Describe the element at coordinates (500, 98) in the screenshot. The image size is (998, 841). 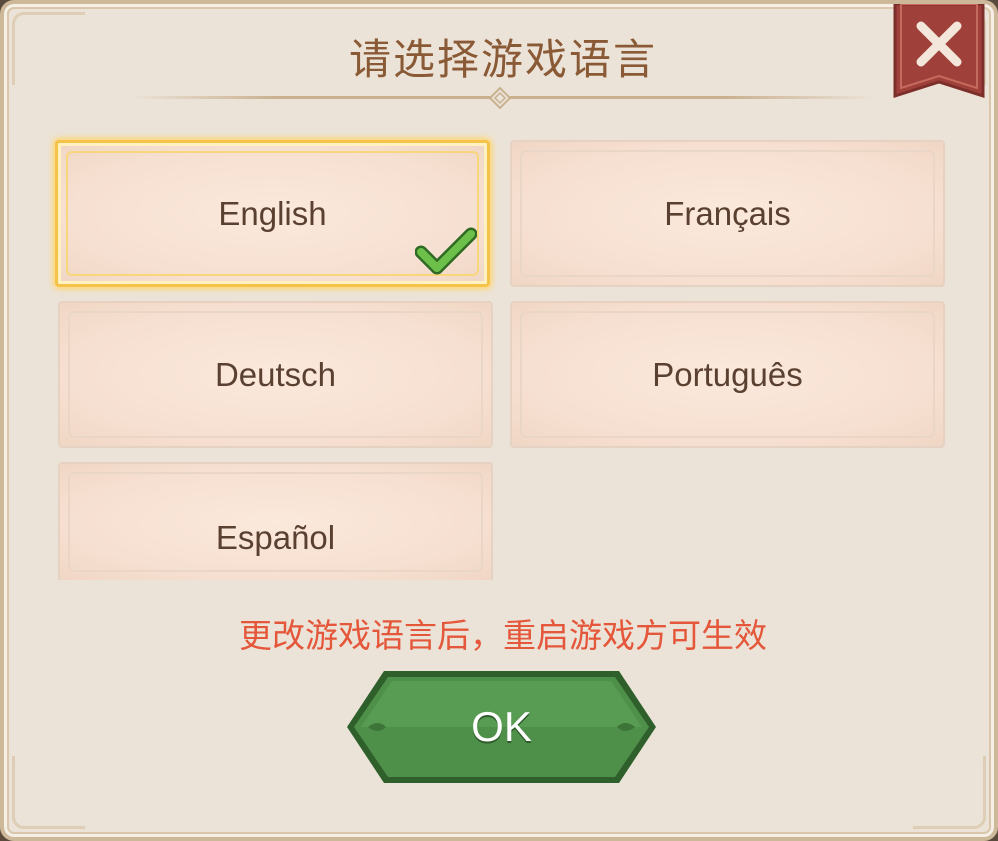
I see `diamond-ornament-icon` at that location.